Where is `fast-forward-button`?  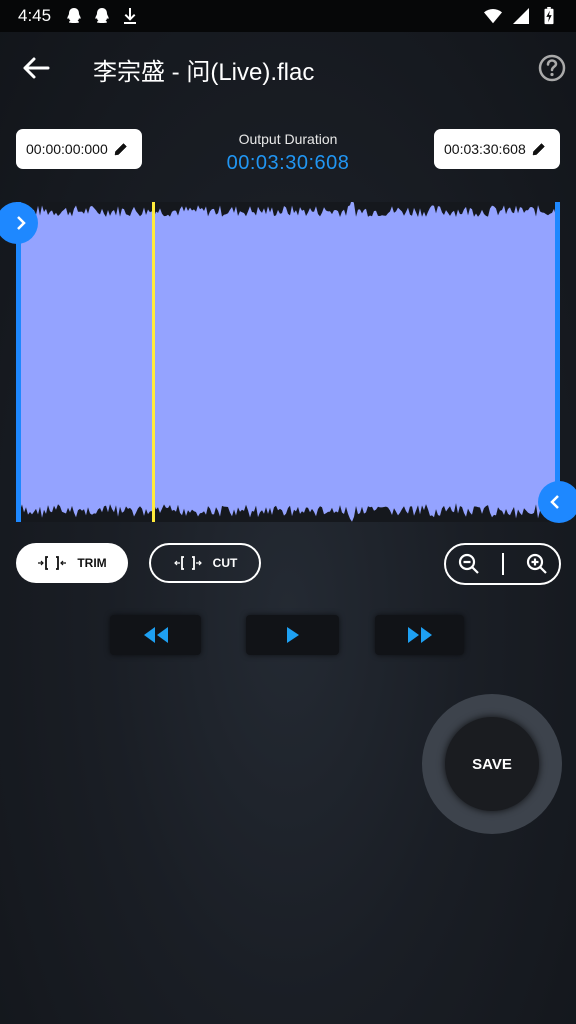
fast-forward-button is located at coordinates (419, 635).